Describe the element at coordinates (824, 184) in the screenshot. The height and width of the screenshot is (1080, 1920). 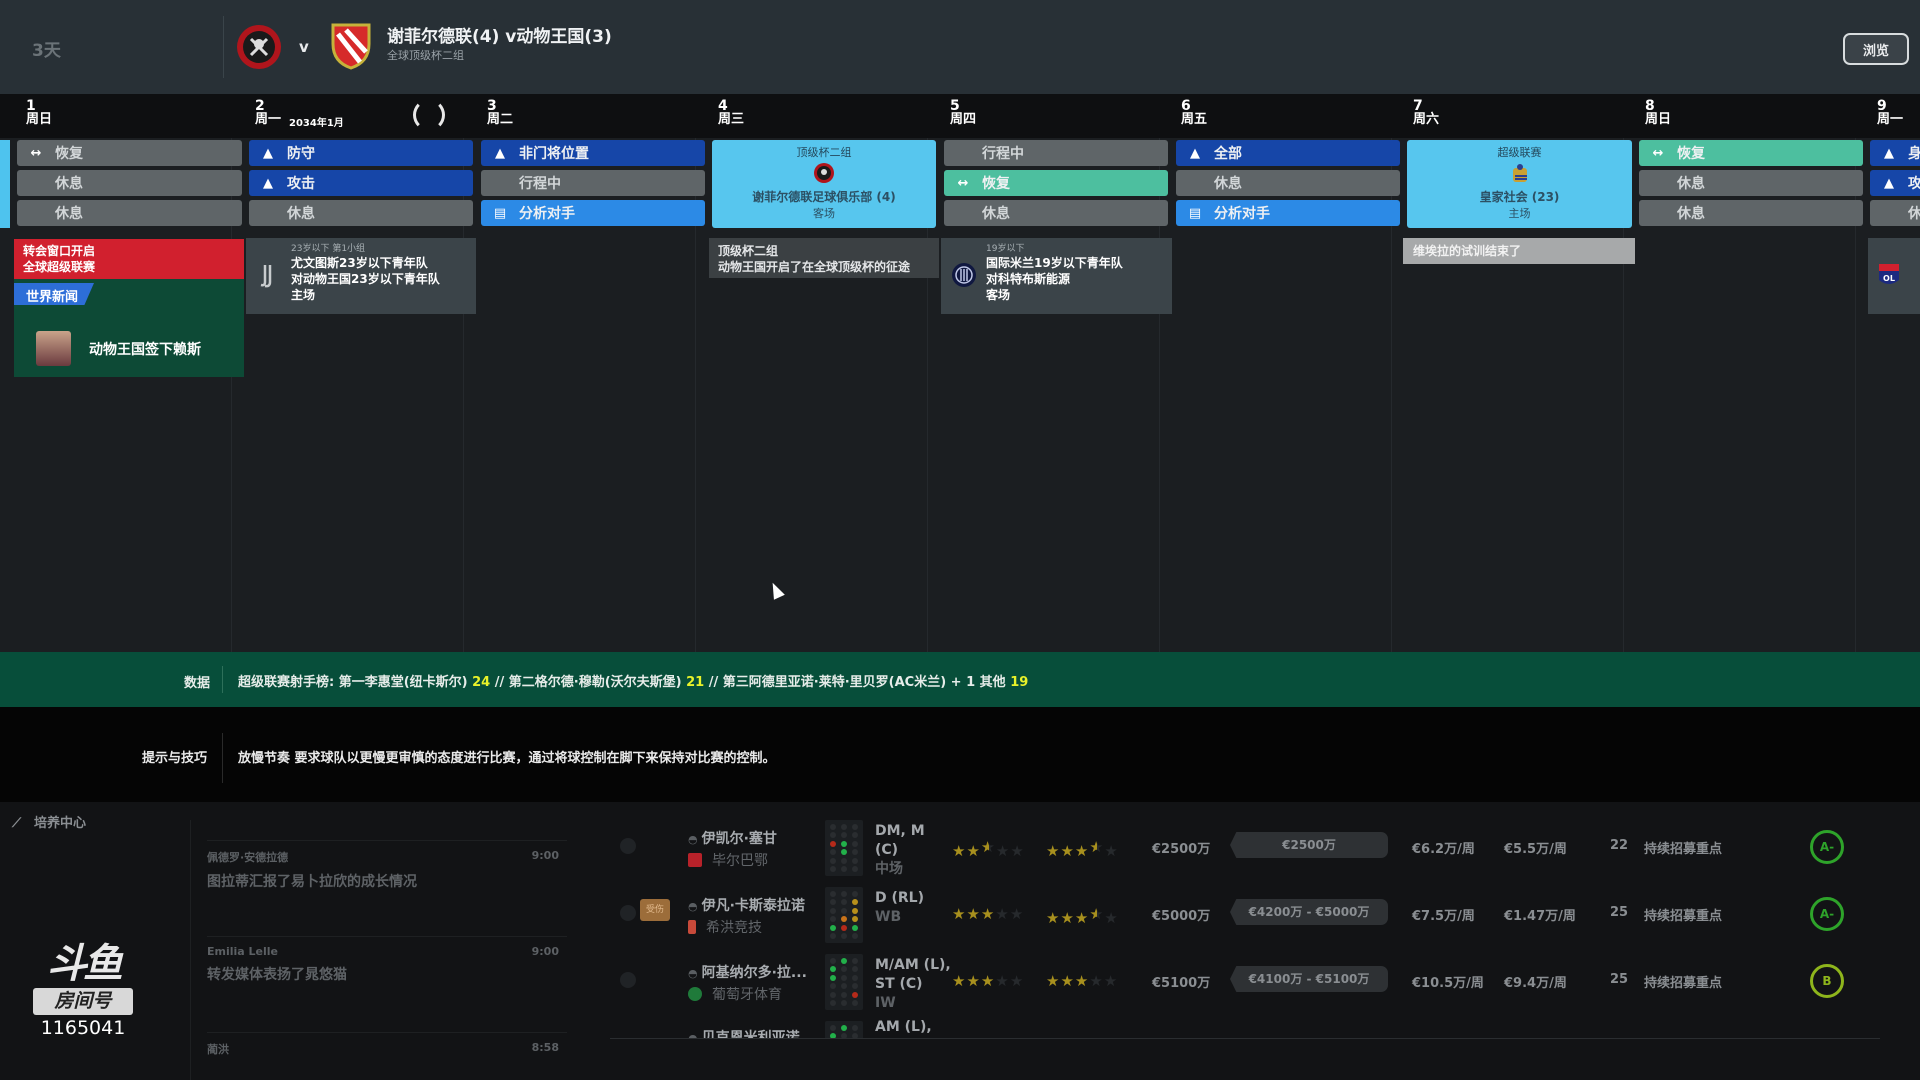
I see `match-card: 顶级杯二组 谢菲尔德联足球俱乐部 (4) 客场` at that location.